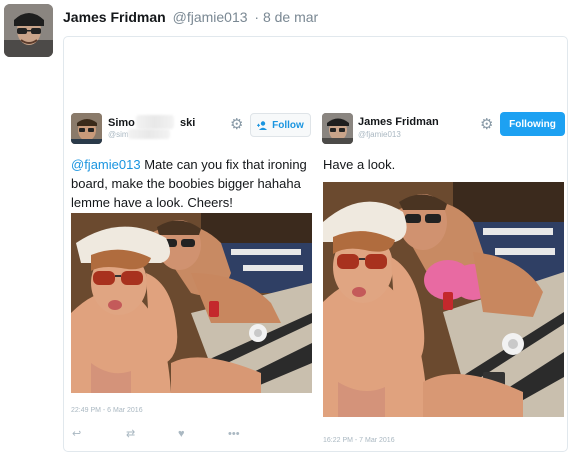  I want to click on author-avatar-image, so click(28, 30).